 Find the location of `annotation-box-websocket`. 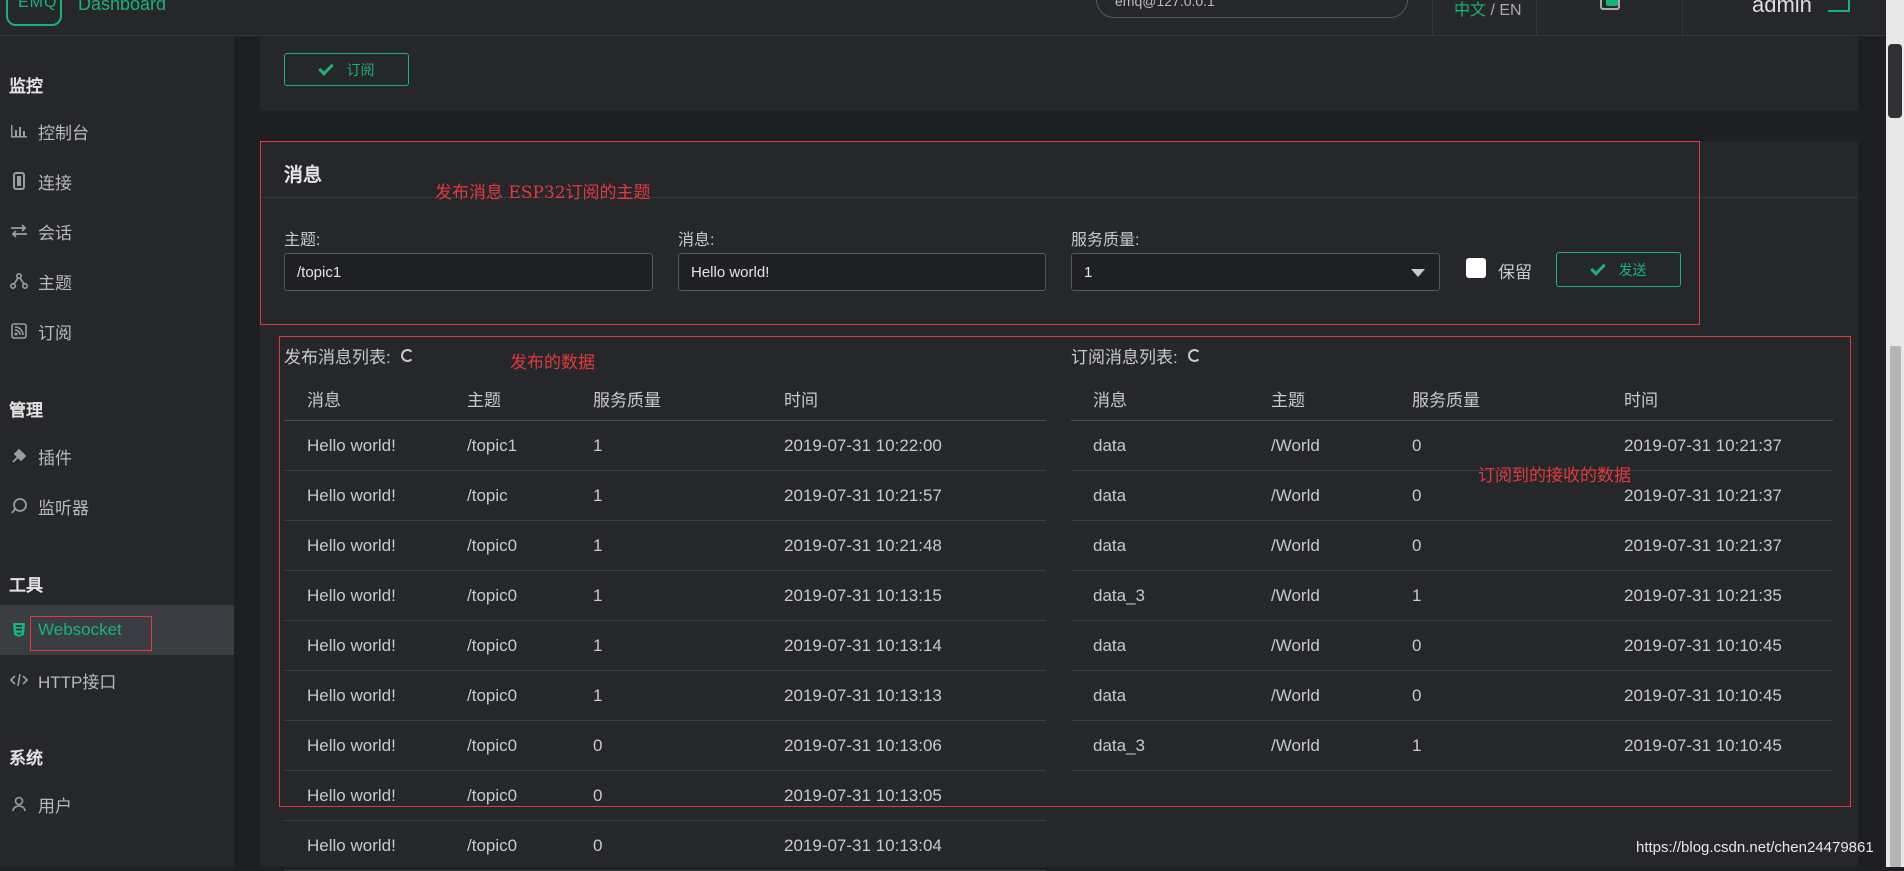

annotation-box-websocket is located at coordinates (91, 633).